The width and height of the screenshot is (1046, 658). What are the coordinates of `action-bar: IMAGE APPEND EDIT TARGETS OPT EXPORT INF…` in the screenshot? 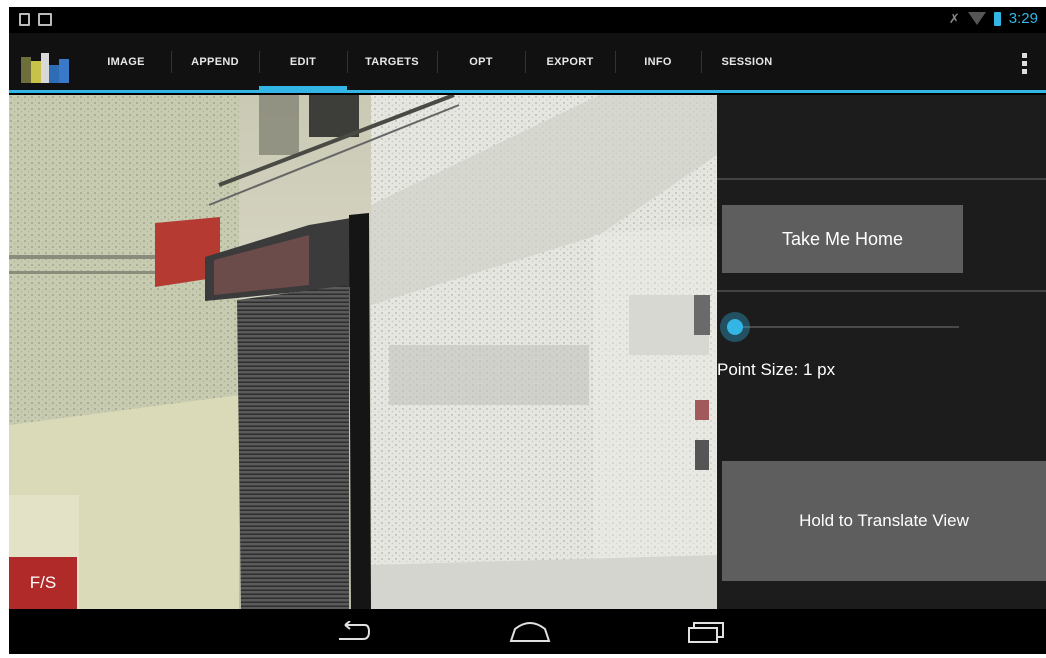 It's located at (527, 63).